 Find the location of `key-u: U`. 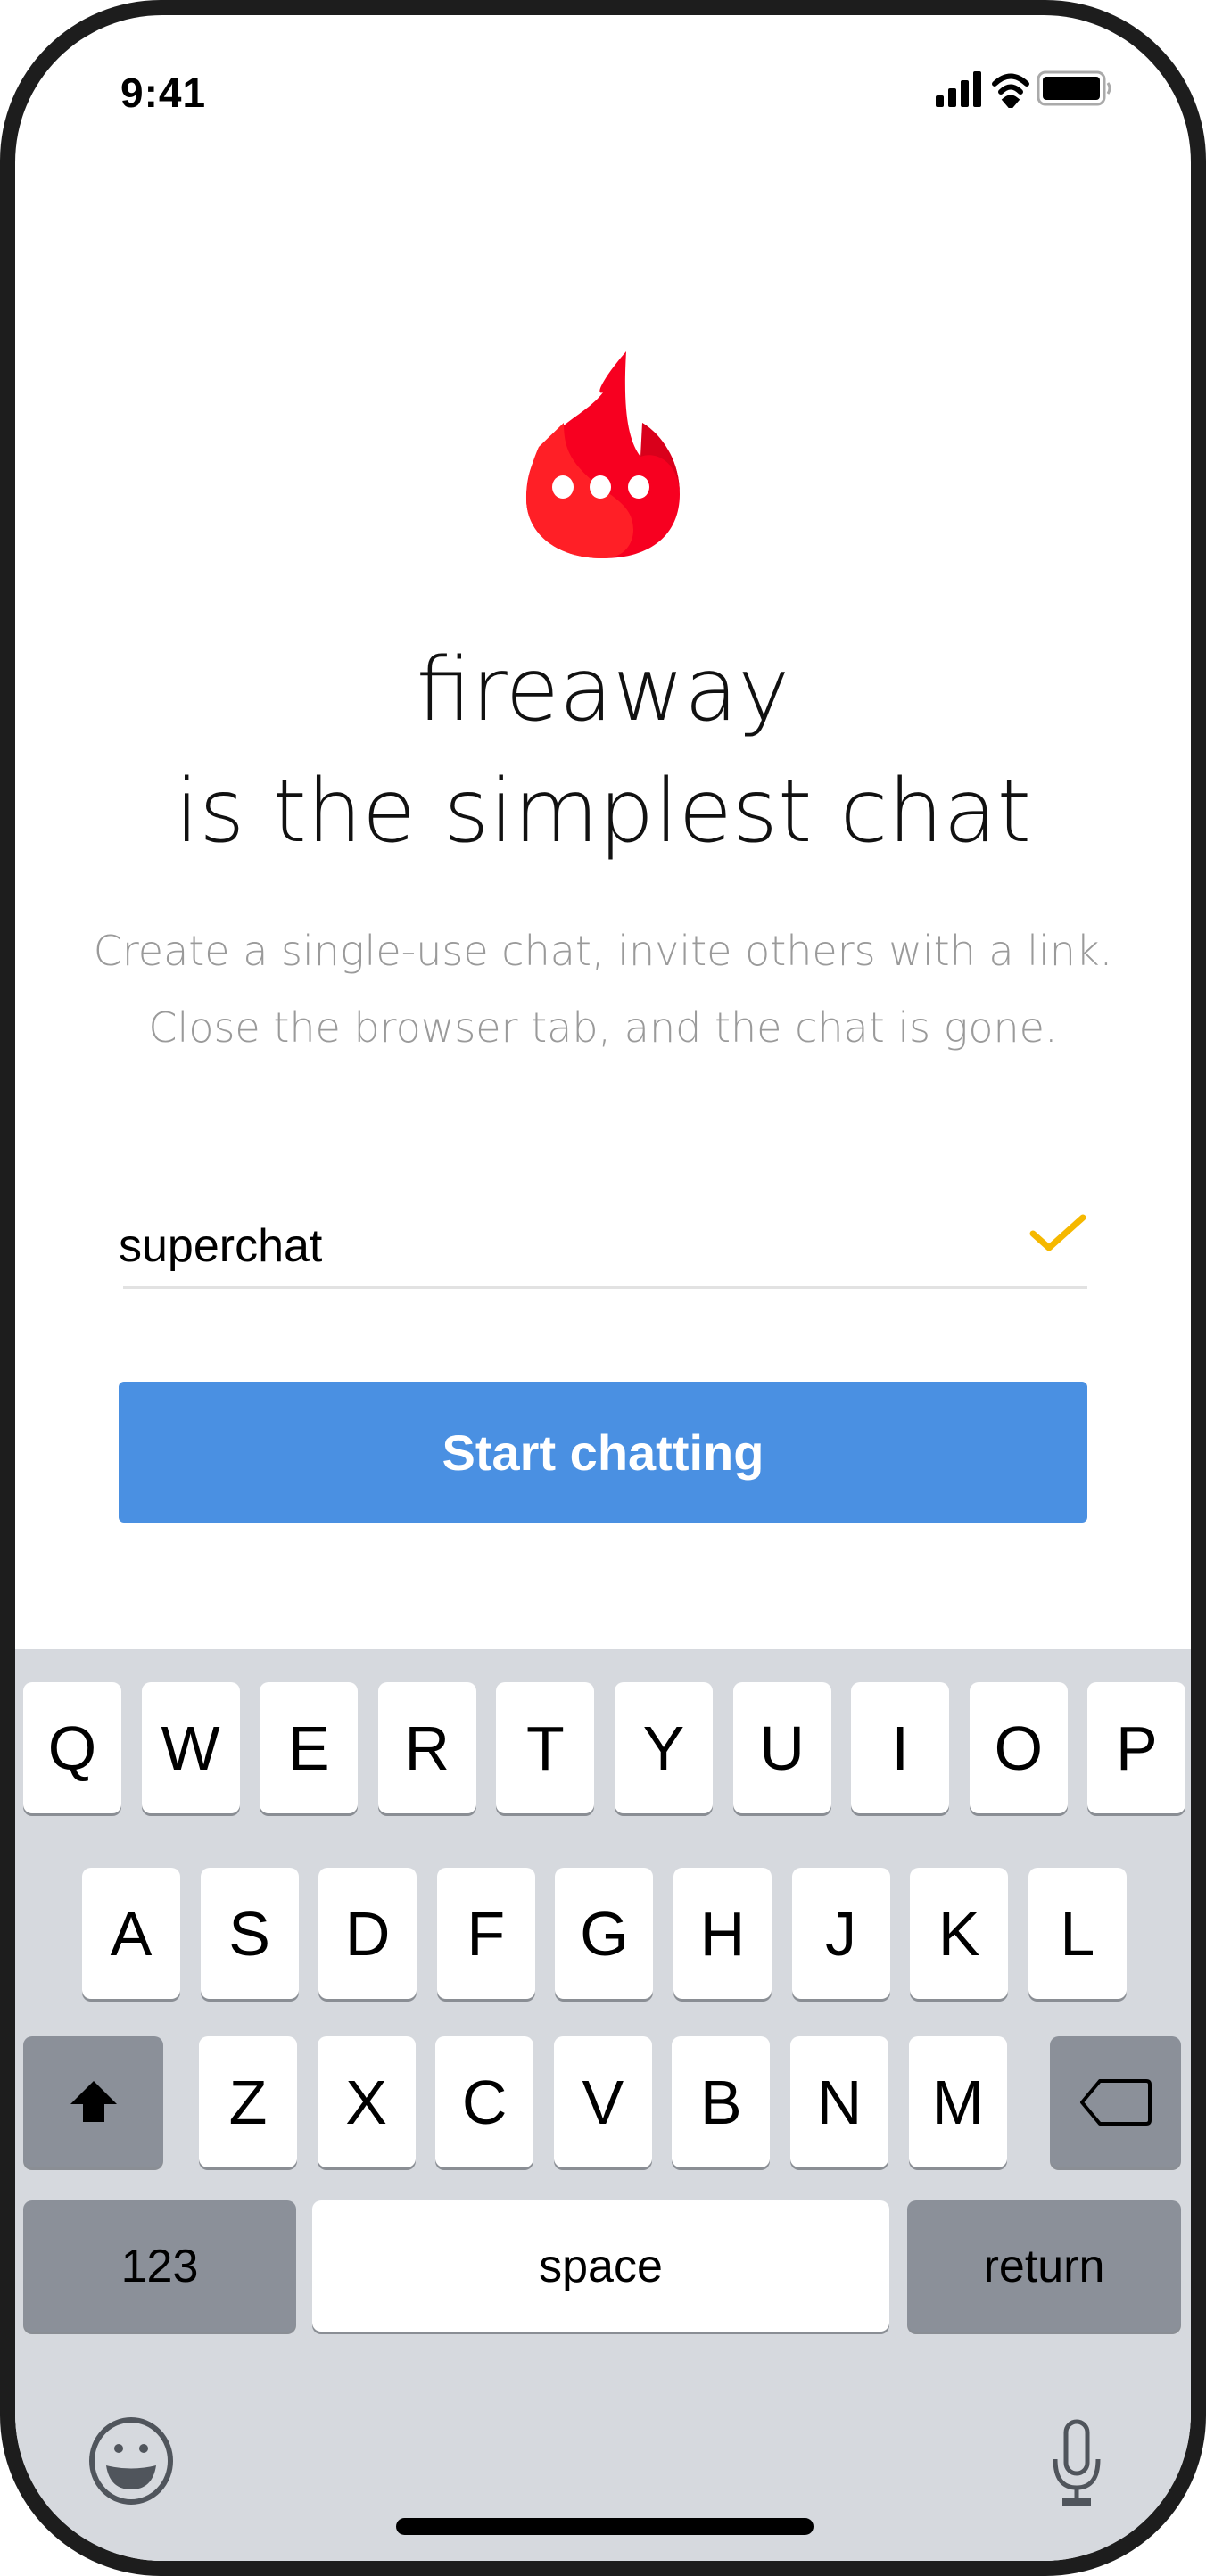

key-u: U is located at coordinates (781, 1748).